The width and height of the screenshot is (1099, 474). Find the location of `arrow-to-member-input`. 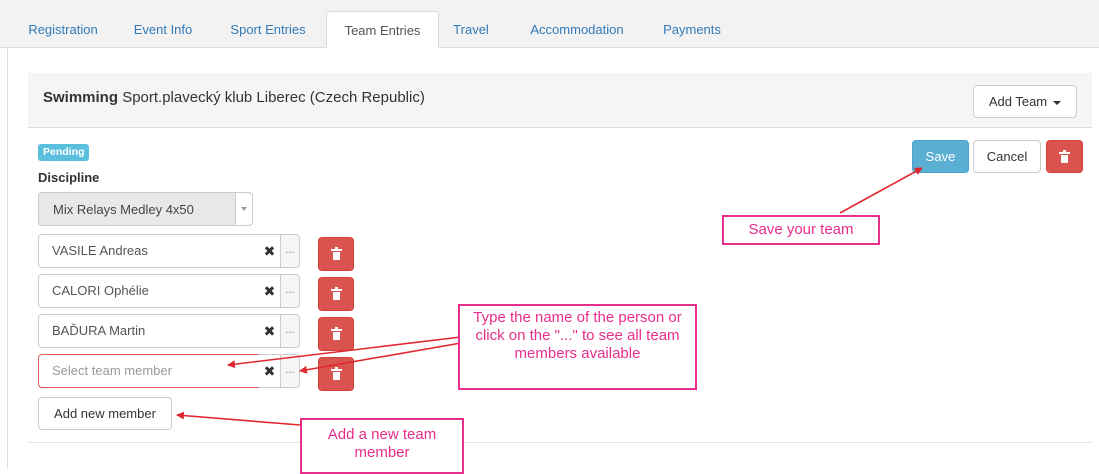

arrow-to-member-input is located at coordinates (344, 352).